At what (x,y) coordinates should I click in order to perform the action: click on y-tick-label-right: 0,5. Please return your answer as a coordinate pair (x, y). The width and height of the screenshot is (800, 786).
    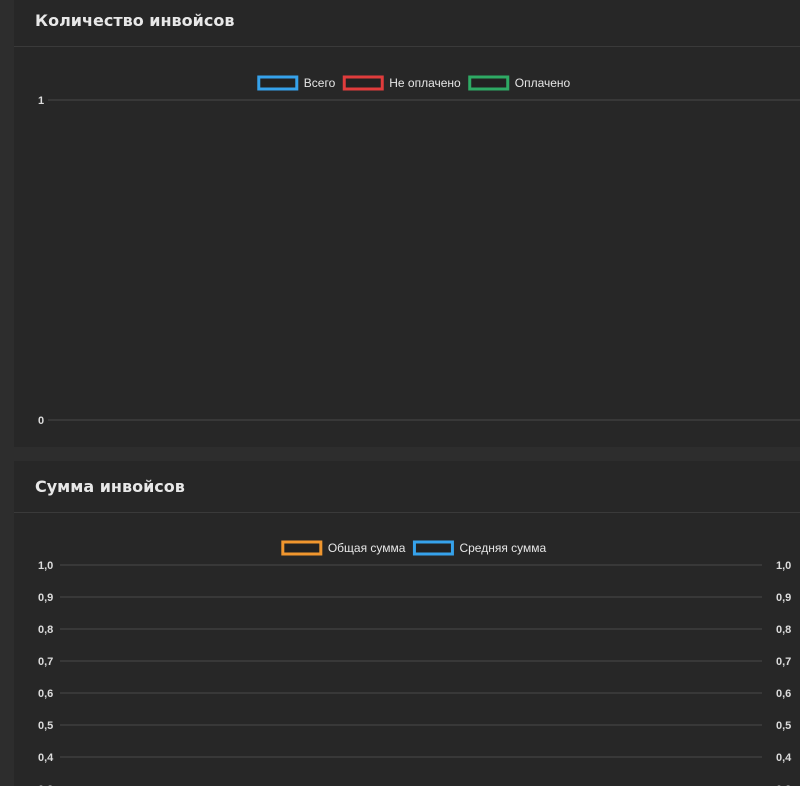
    Looking at the image, I should click on (783, 726).